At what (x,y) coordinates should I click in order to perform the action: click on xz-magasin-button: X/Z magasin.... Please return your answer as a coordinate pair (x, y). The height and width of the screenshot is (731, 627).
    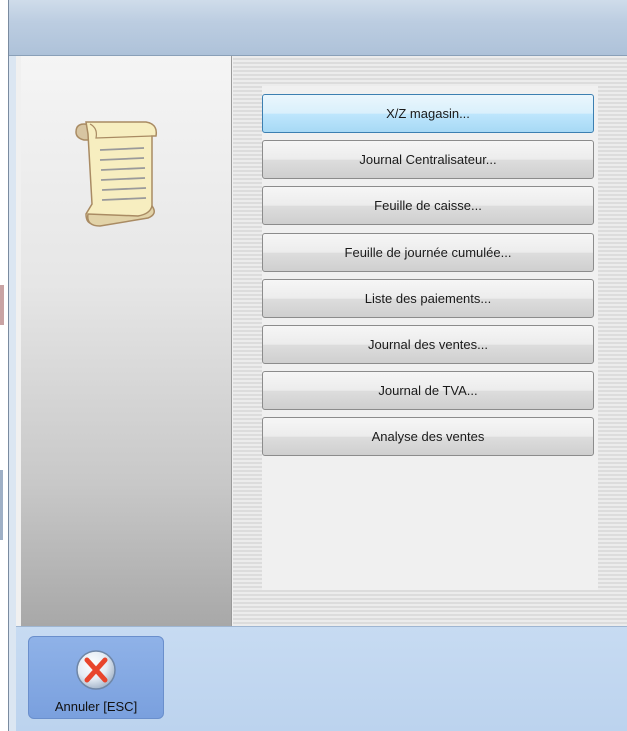
    Looking at the image, I should click on (428, 113).